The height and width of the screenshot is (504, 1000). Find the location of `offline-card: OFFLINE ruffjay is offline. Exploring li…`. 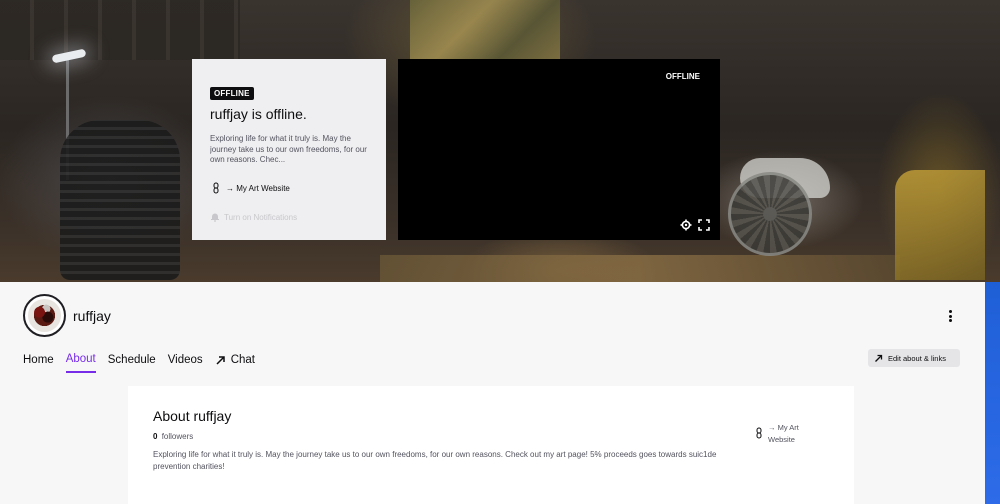

offline-card: OFFLINE ruffjay is offline. Exploring li… is located at coordinates (289, 149).